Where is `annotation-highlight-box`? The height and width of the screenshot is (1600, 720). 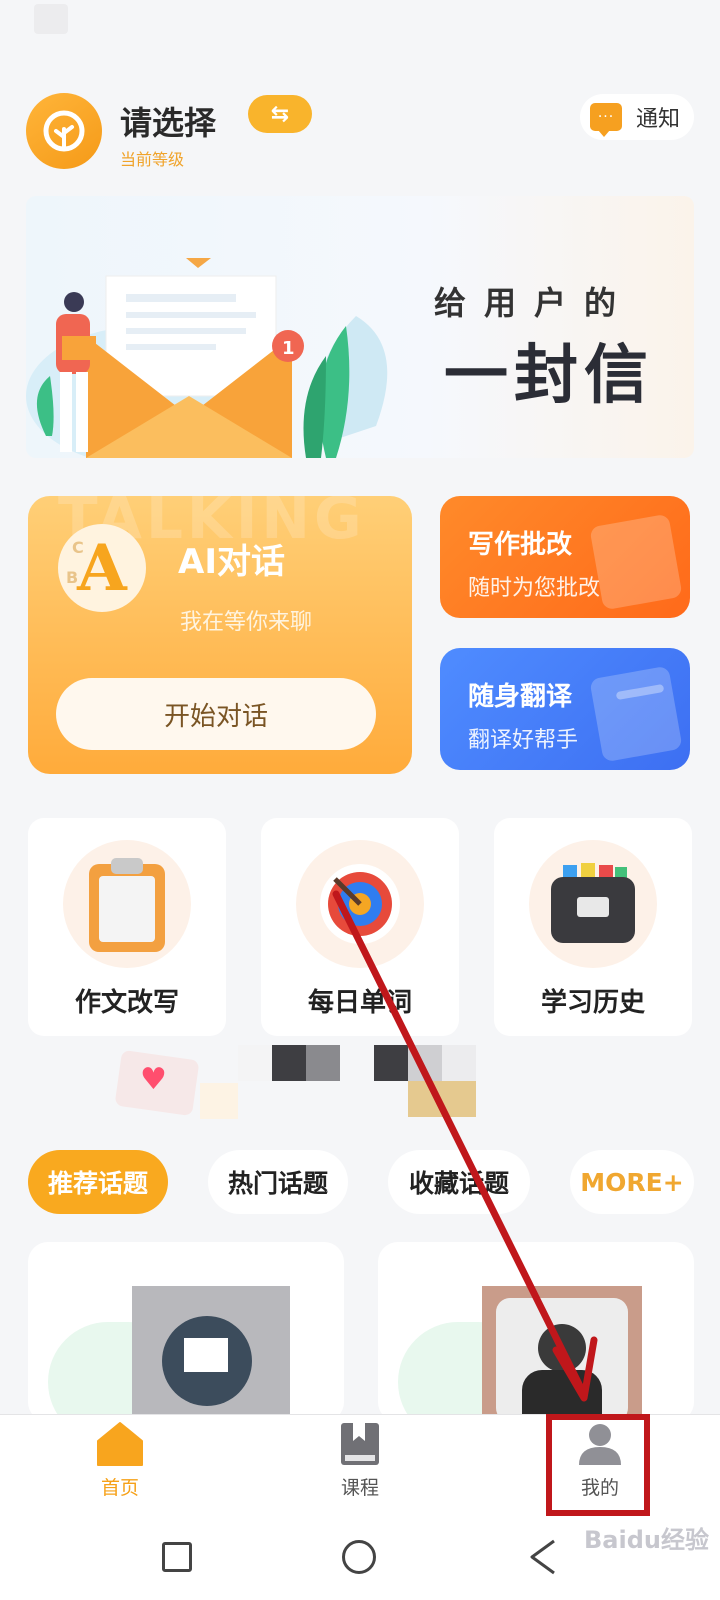 annotation-highlight-box is located at coordinates (598, 1465).